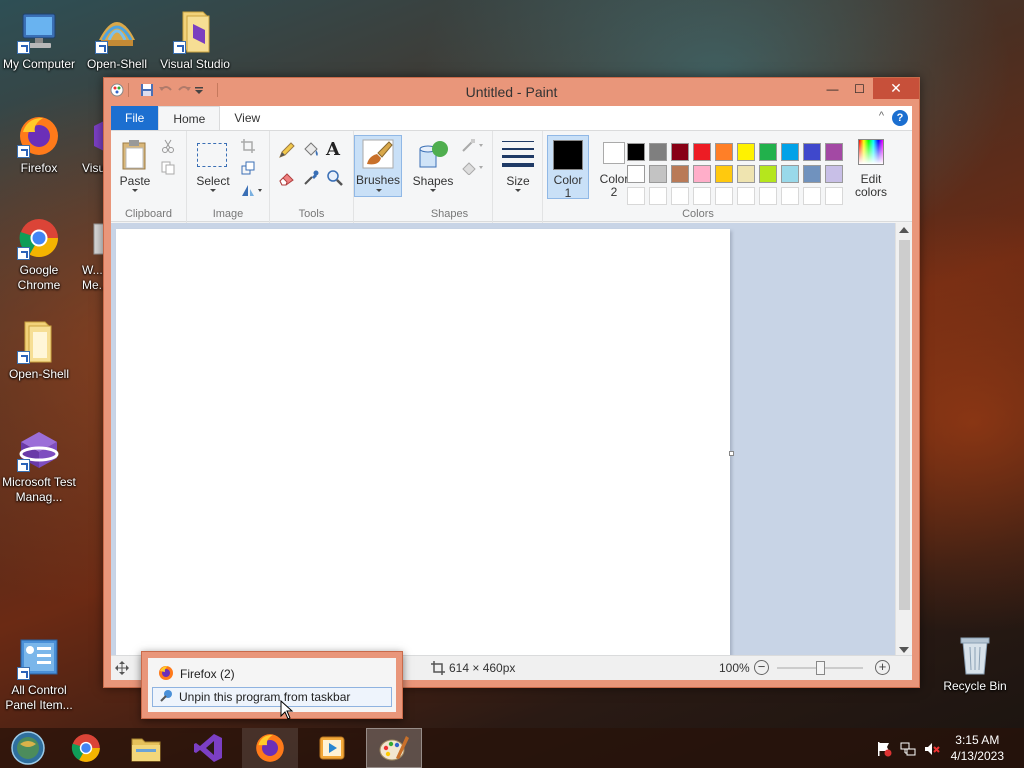 This screenshot has height=768, width=1024. I want to click on start-button, so click(28, 748).